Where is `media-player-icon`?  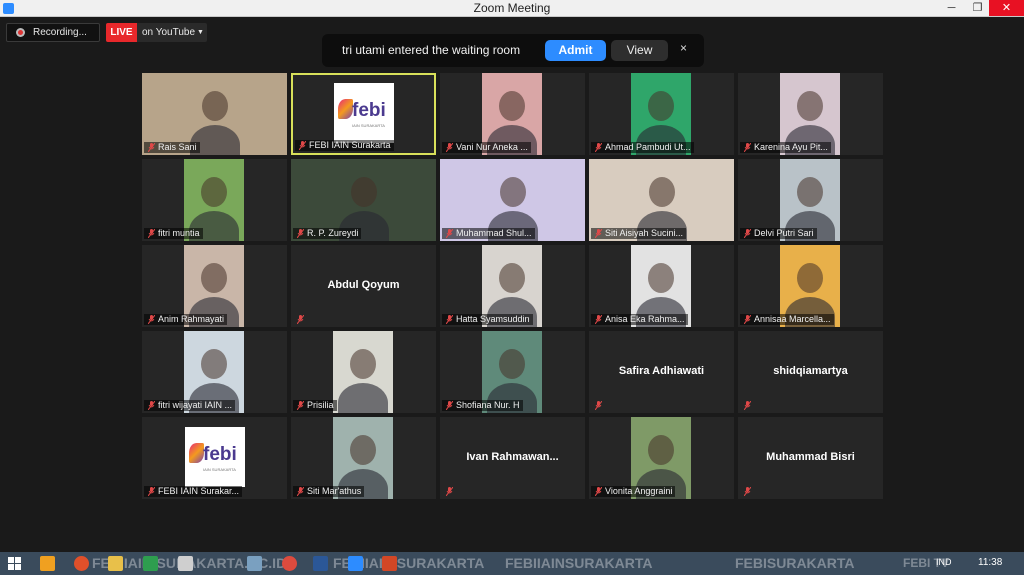 media-player-icon is located at coordinates (47, 563).